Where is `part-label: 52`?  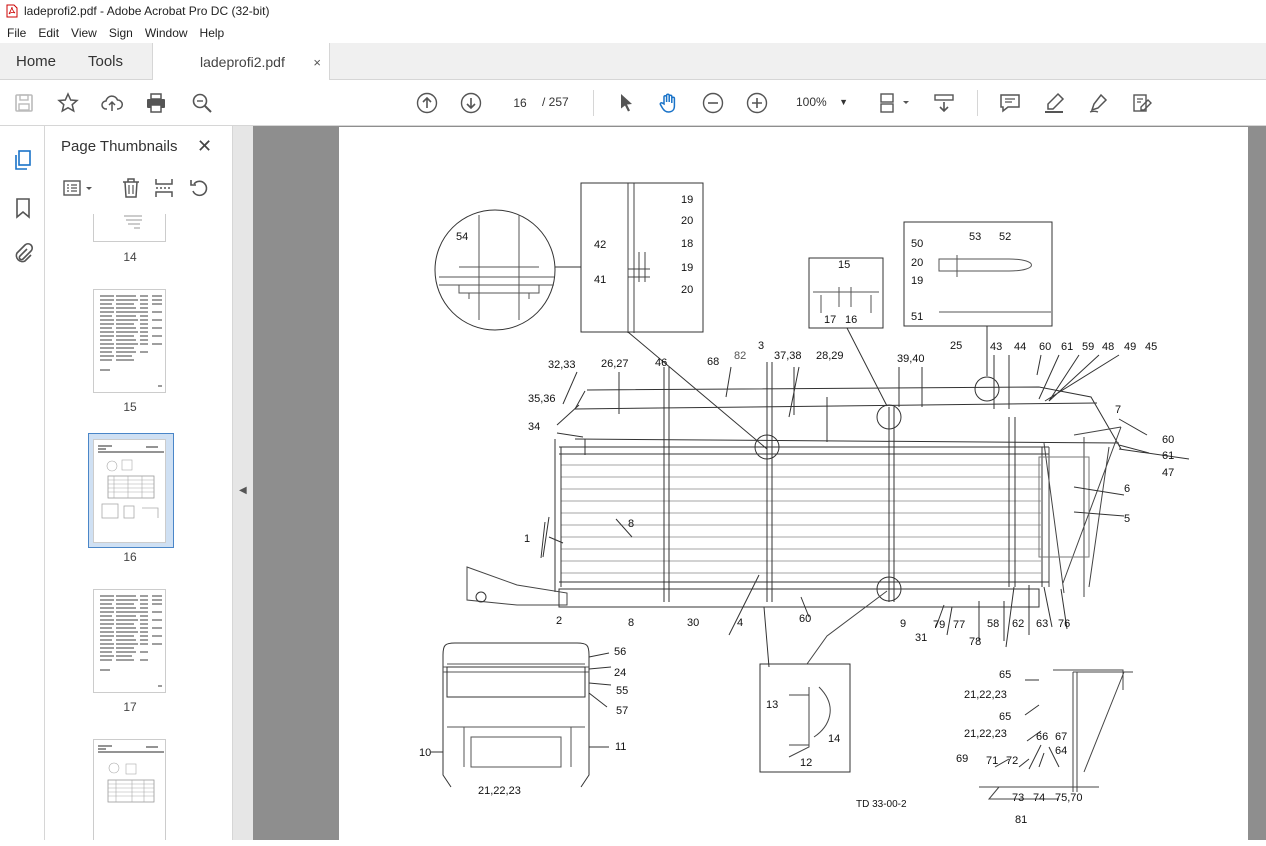 part-label: 52 is located at coordinates (1005, 237).